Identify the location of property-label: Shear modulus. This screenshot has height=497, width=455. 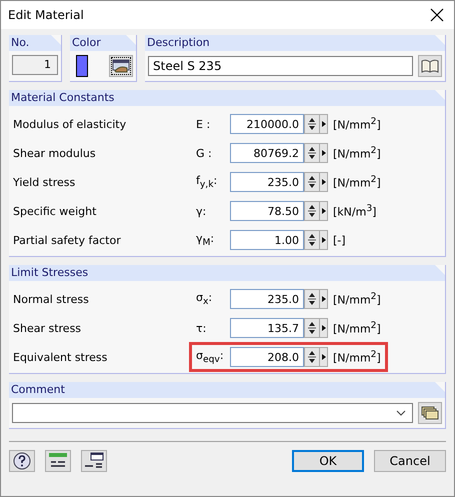
(55, 153).